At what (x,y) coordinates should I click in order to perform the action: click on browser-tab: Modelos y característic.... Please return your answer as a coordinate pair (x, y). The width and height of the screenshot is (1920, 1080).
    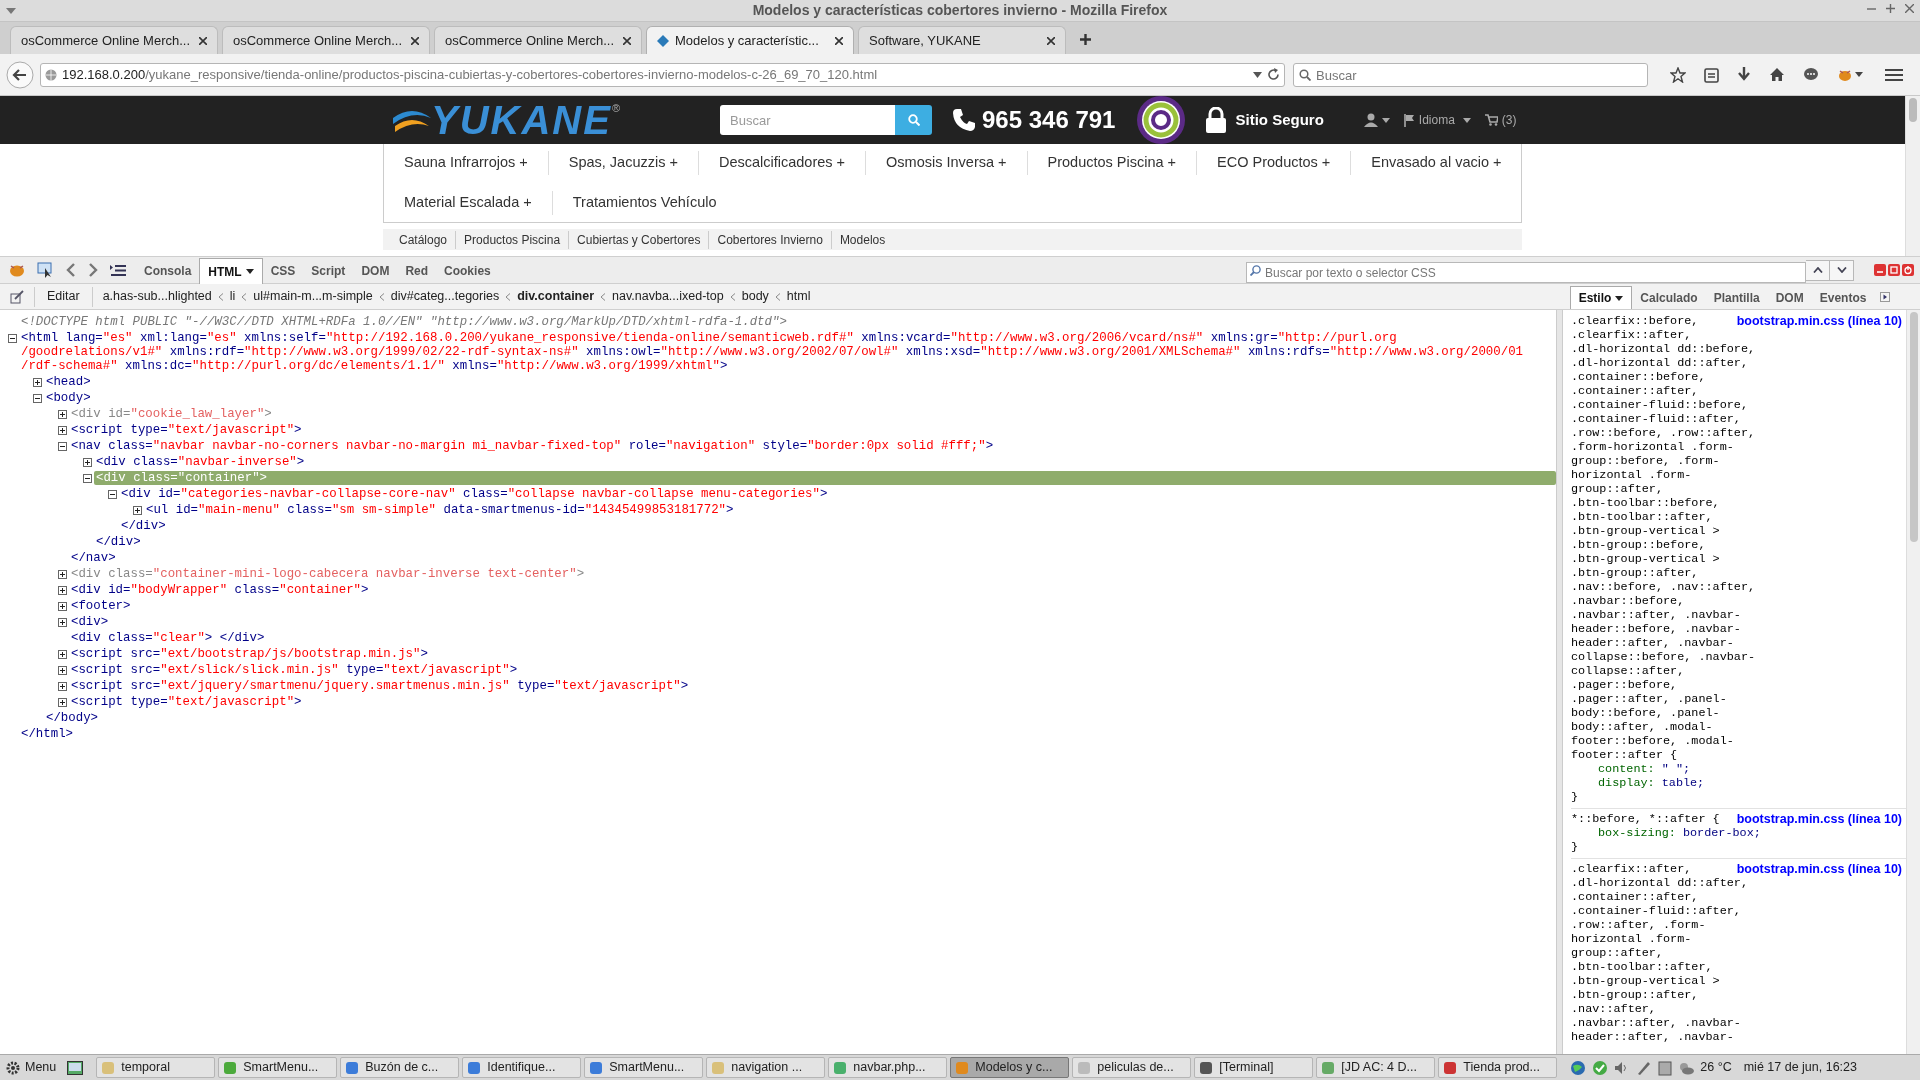
    Looking at the image, I should click on (750, 40).